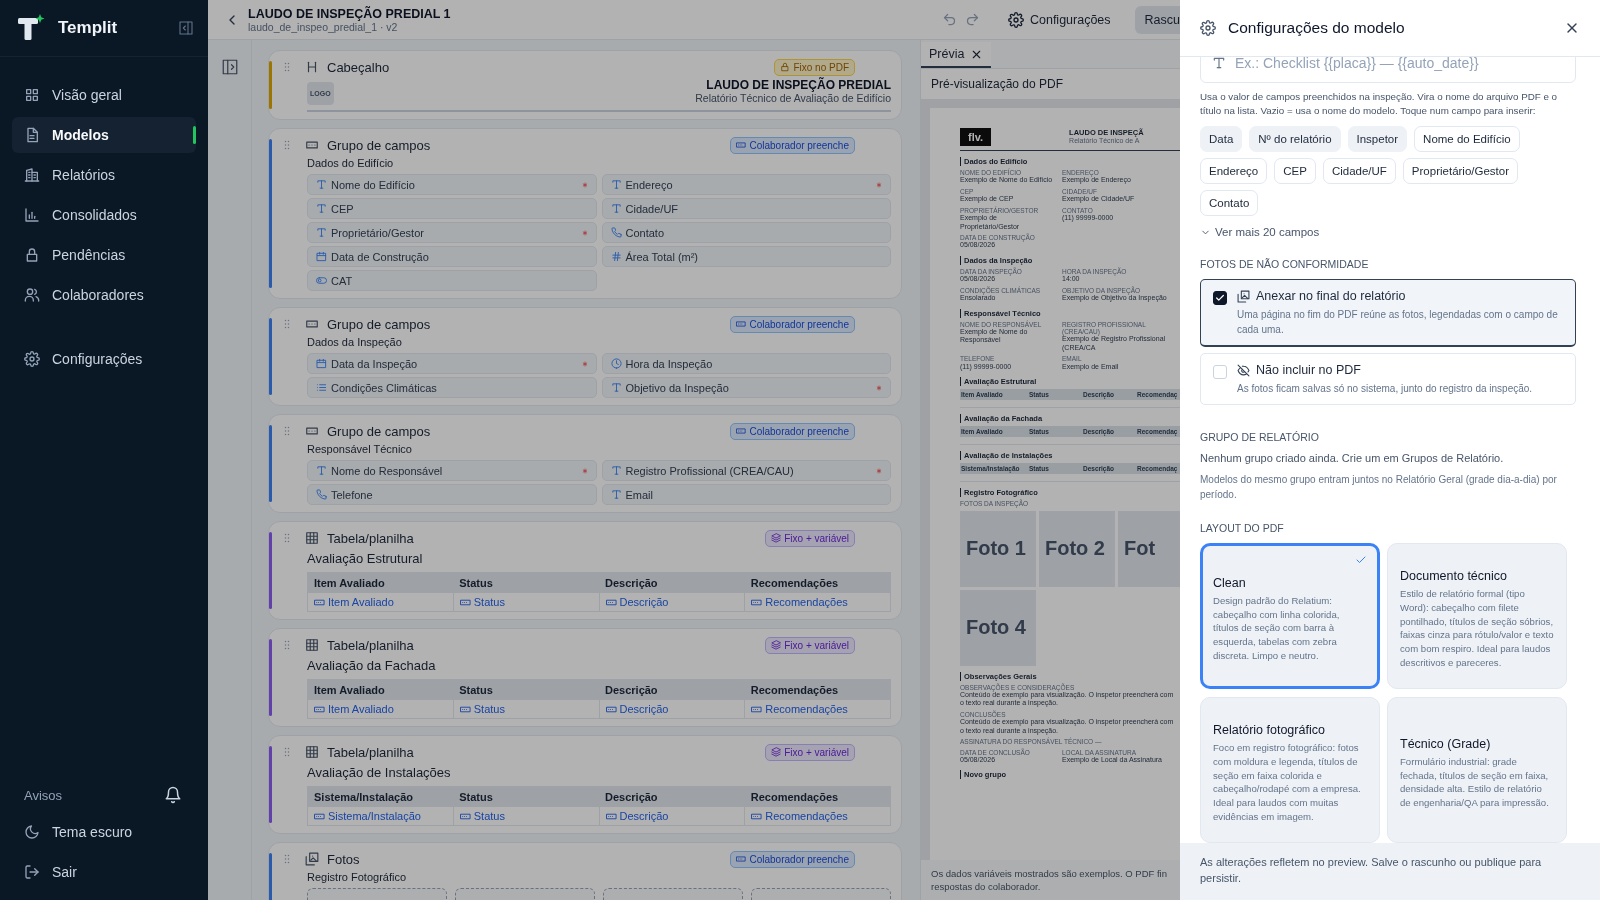  I want to click on option-title: Não incluir no PDF, so click(1308, 370).